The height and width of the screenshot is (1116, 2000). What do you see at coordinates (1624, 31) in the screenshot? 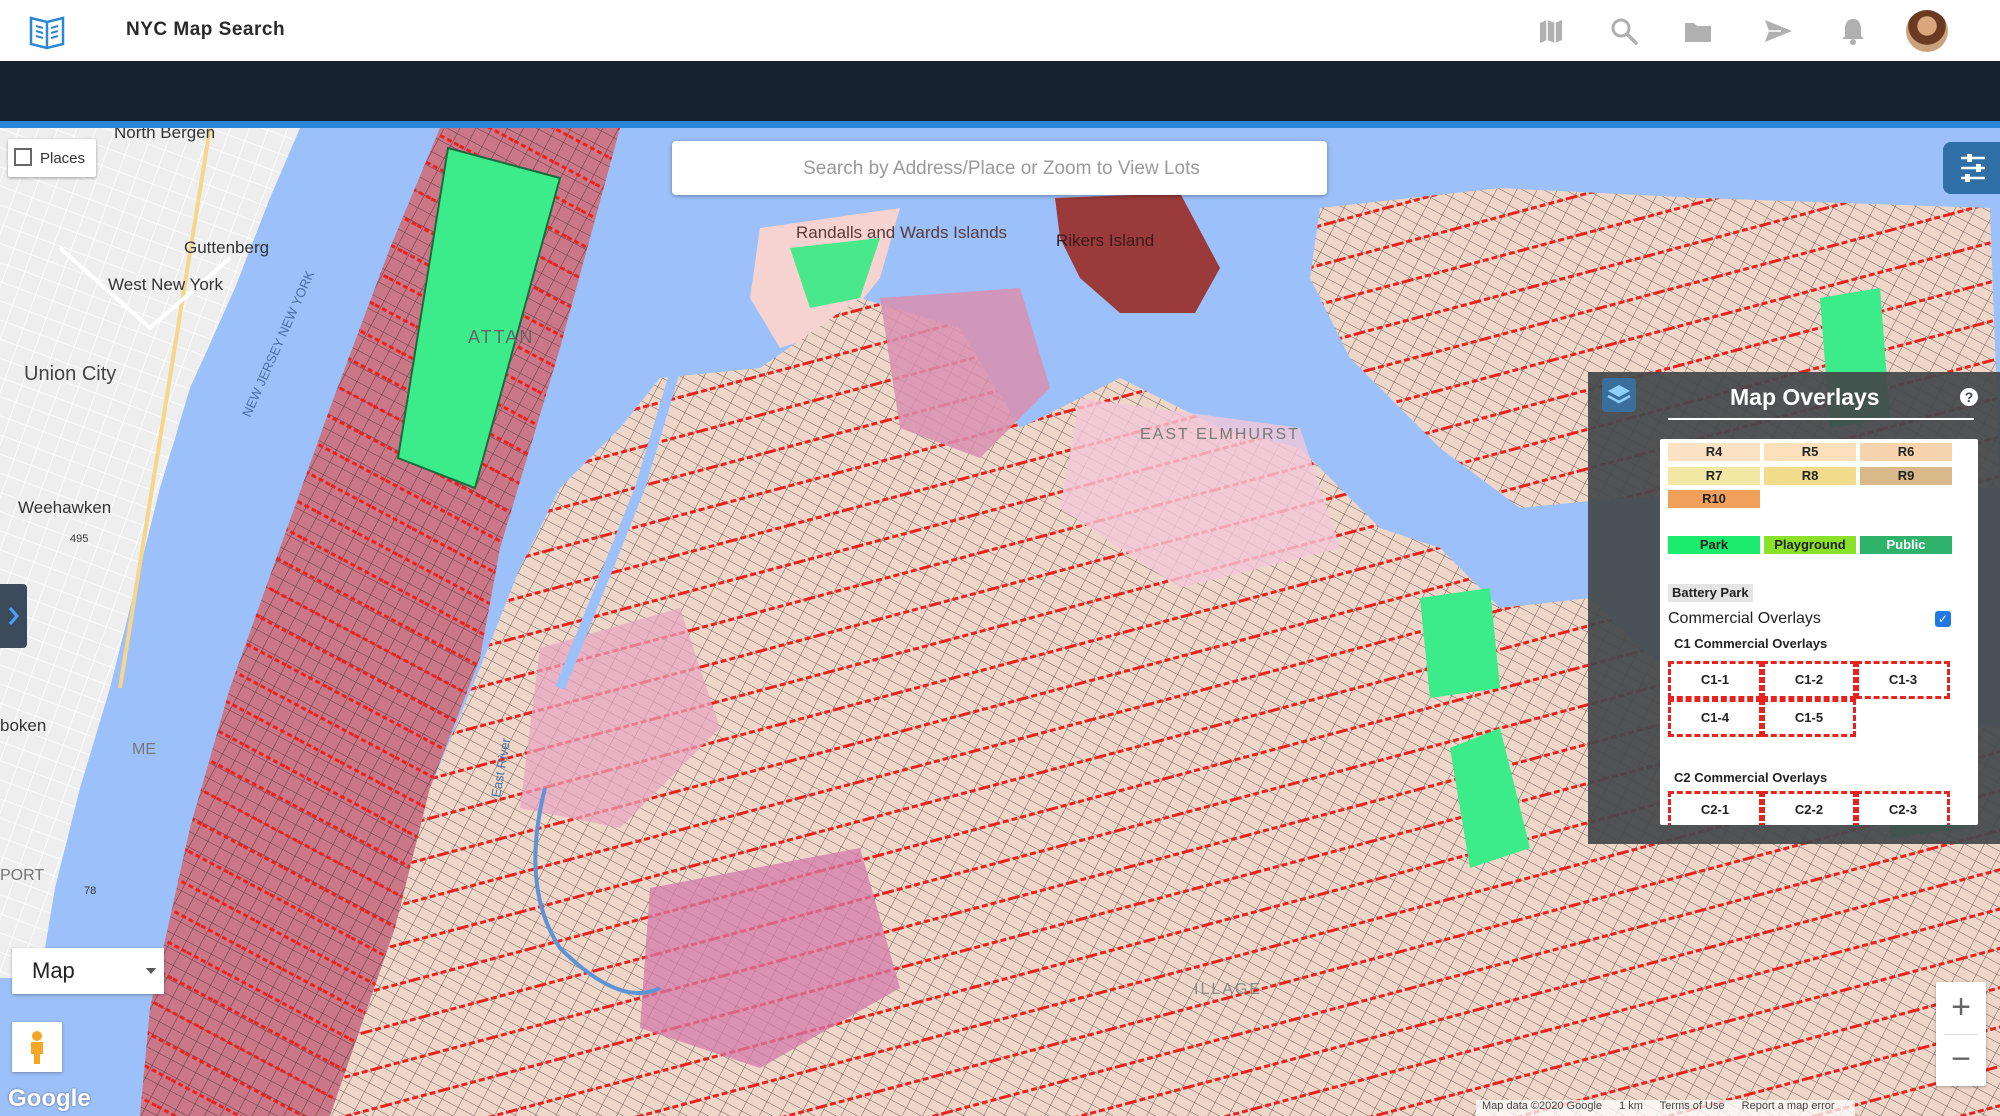
I see `search-icon` at bounding box center [1624, 31].